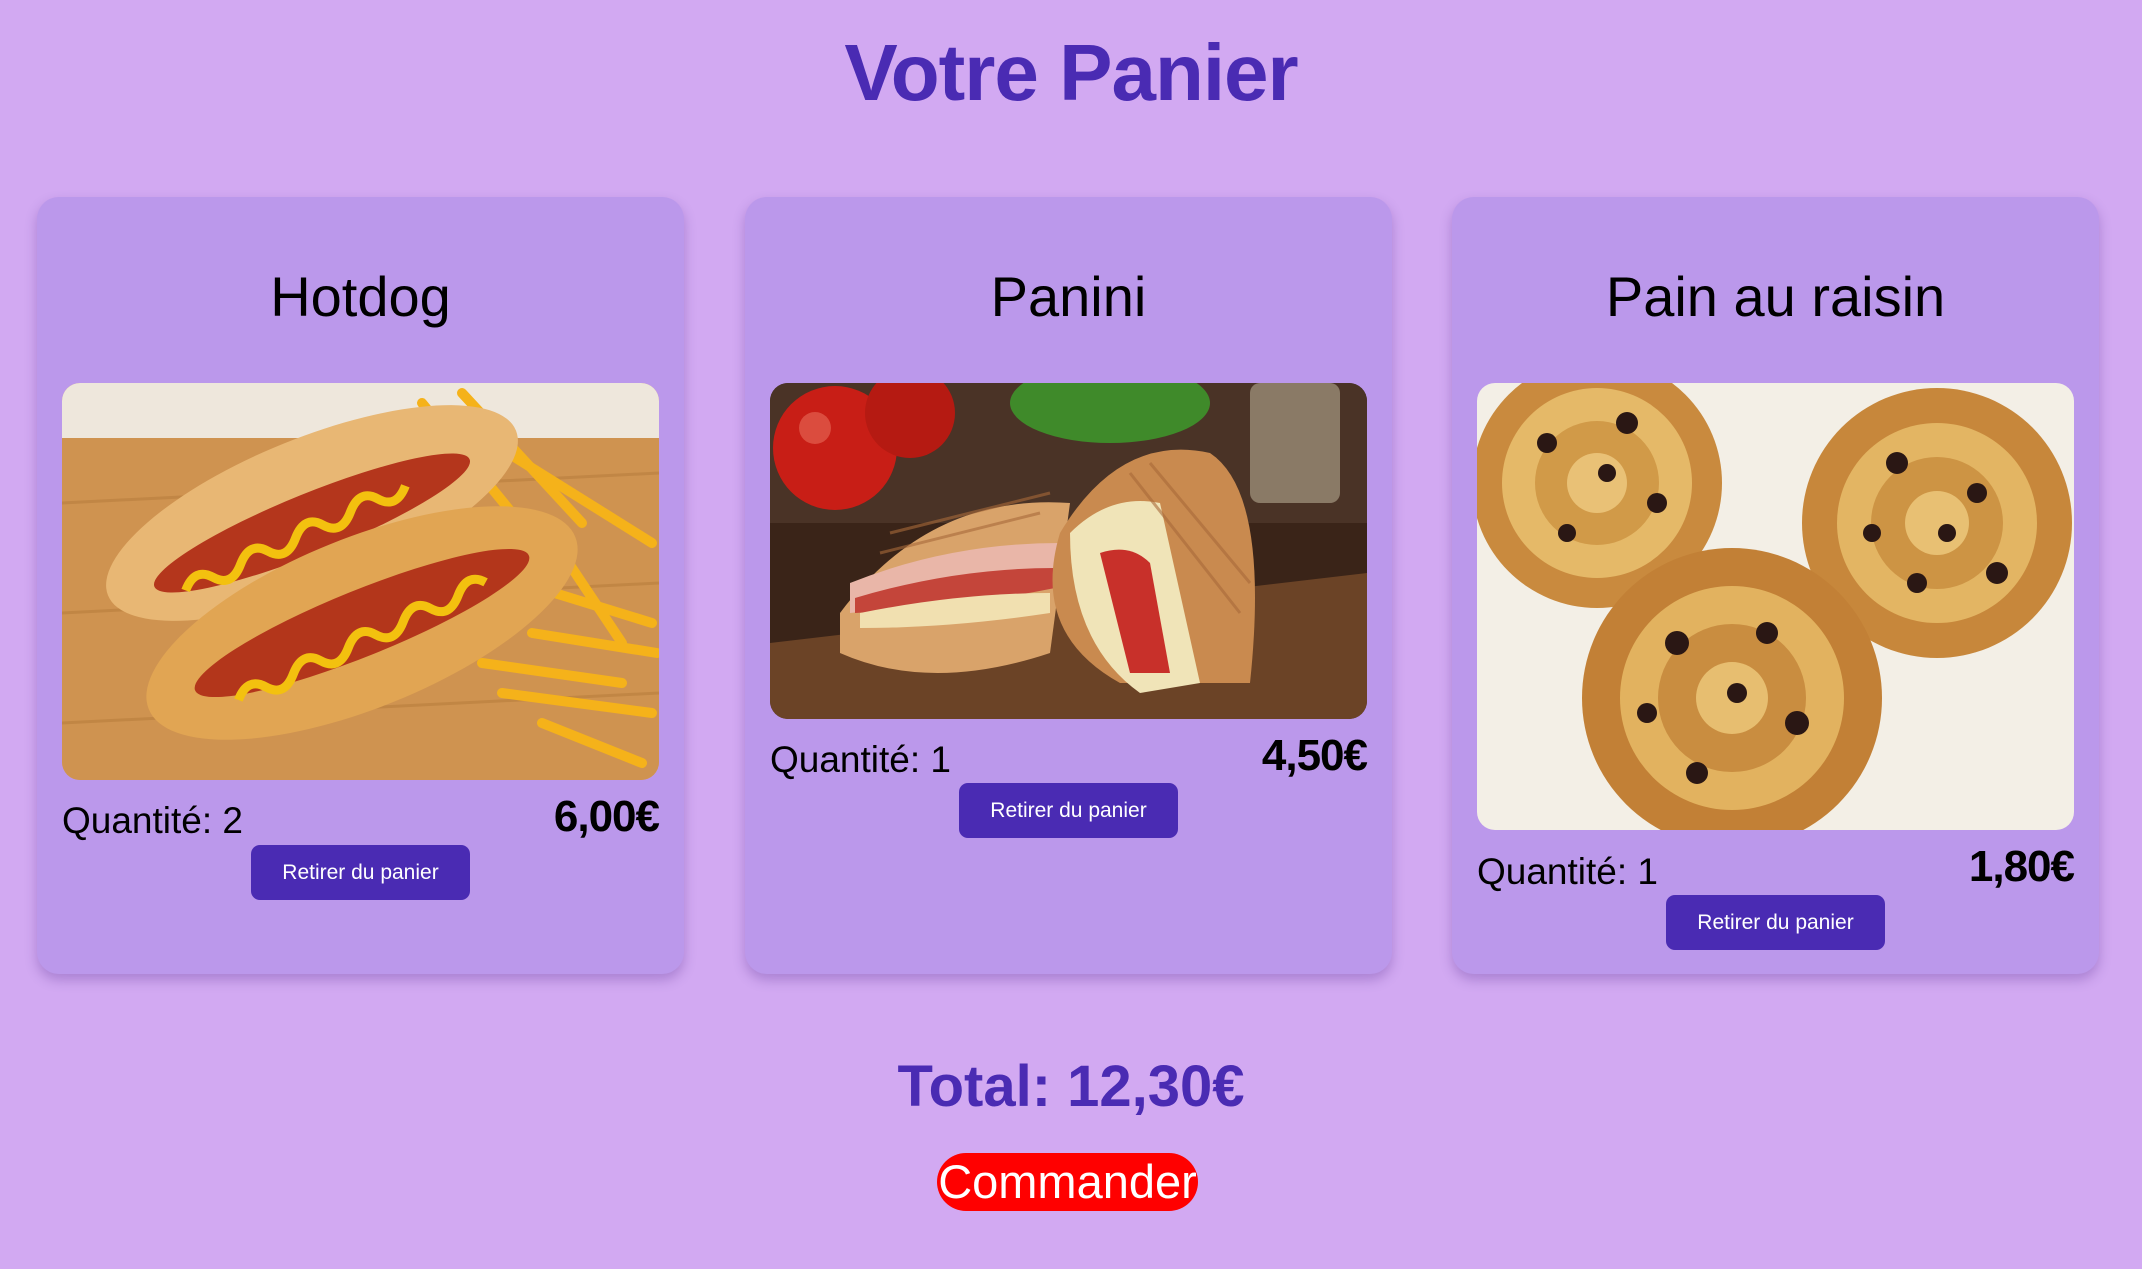 Image resolution: width=2142 pixels, height=1269 pixels. Describe the element at coordinates (1775, 296) in the screenshot. I see `item-name: Pain au raisin` at that location.